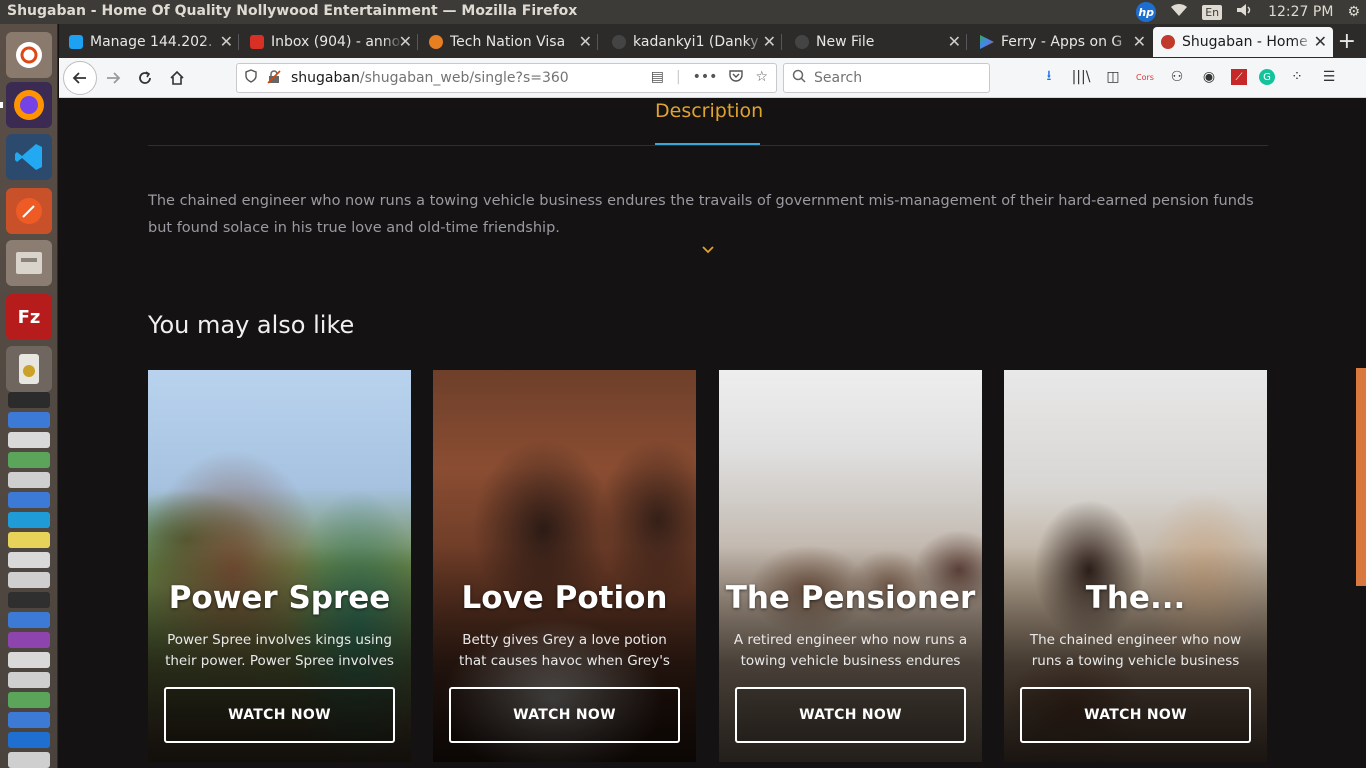  Describe the element at coordinates (29, 600) in the screenshot. I see `obs-icon` at that location.